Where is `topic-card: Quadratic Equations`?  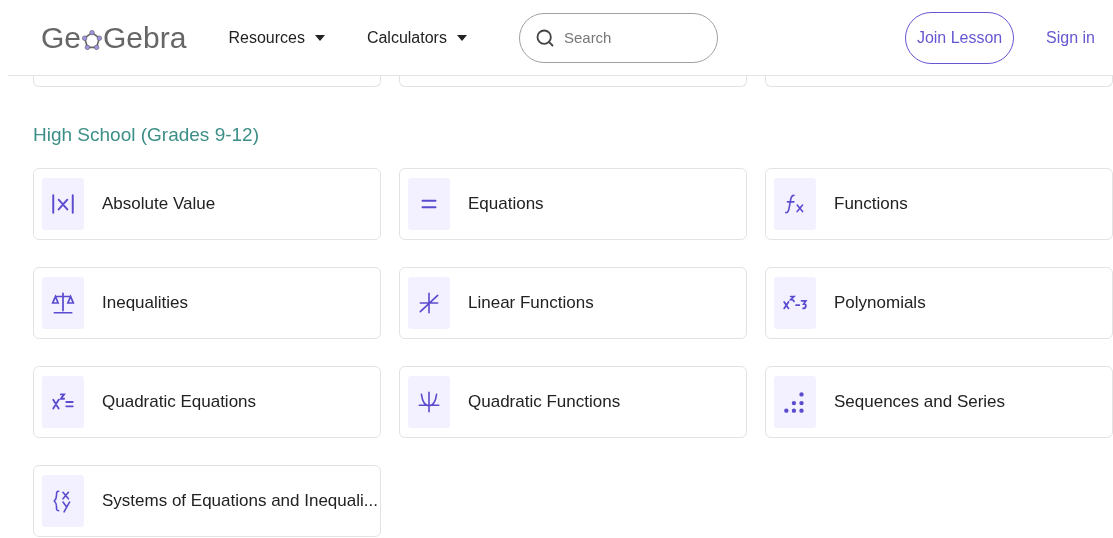
topic-card: Quadratic Equations is located at coordinates (207, 402).